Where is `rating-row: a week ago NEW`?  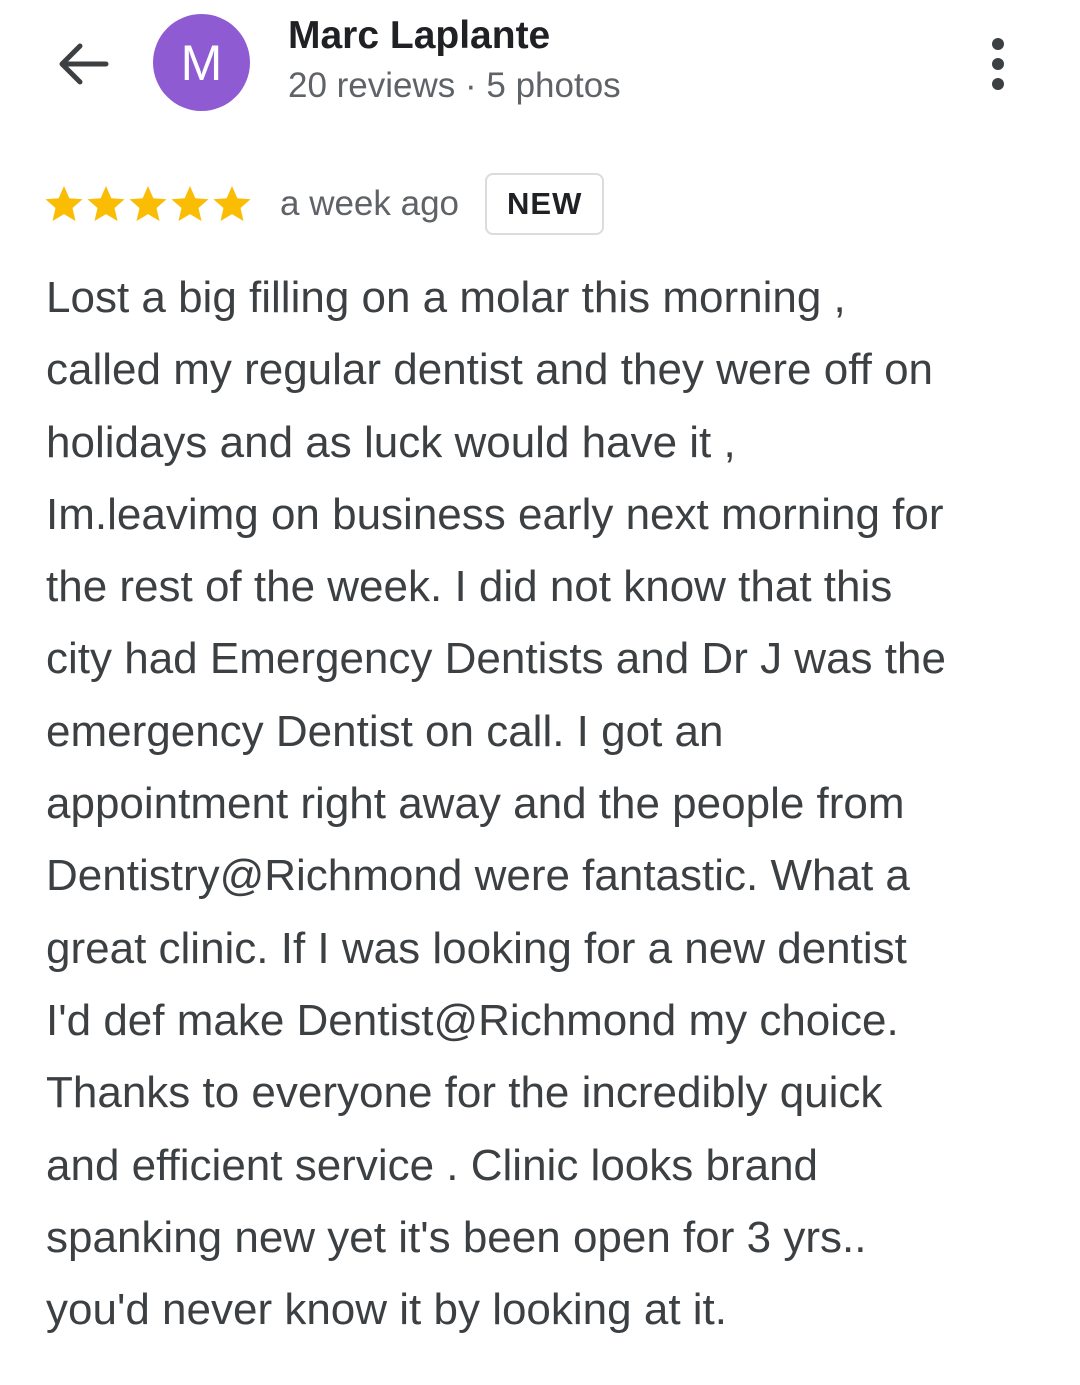 rating-row: a week ago NEW is located at coordinates (324, 204).